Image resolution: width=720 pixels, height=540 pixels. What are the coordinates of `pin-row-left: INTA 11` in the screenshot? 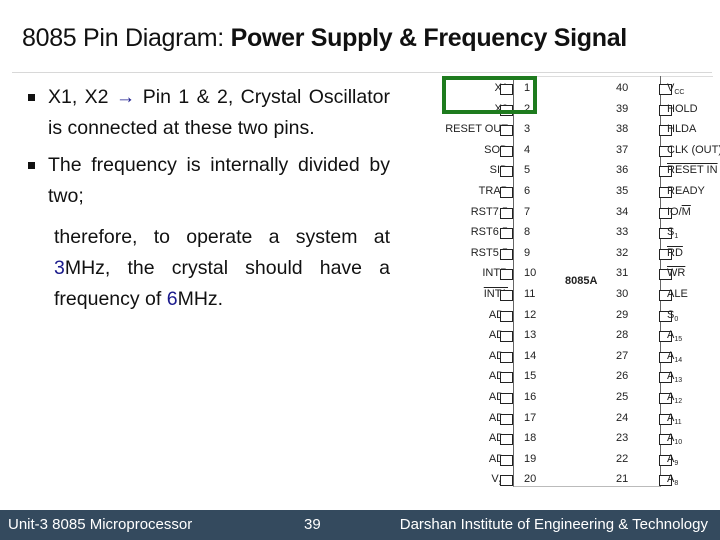 It's located at (505, 297).